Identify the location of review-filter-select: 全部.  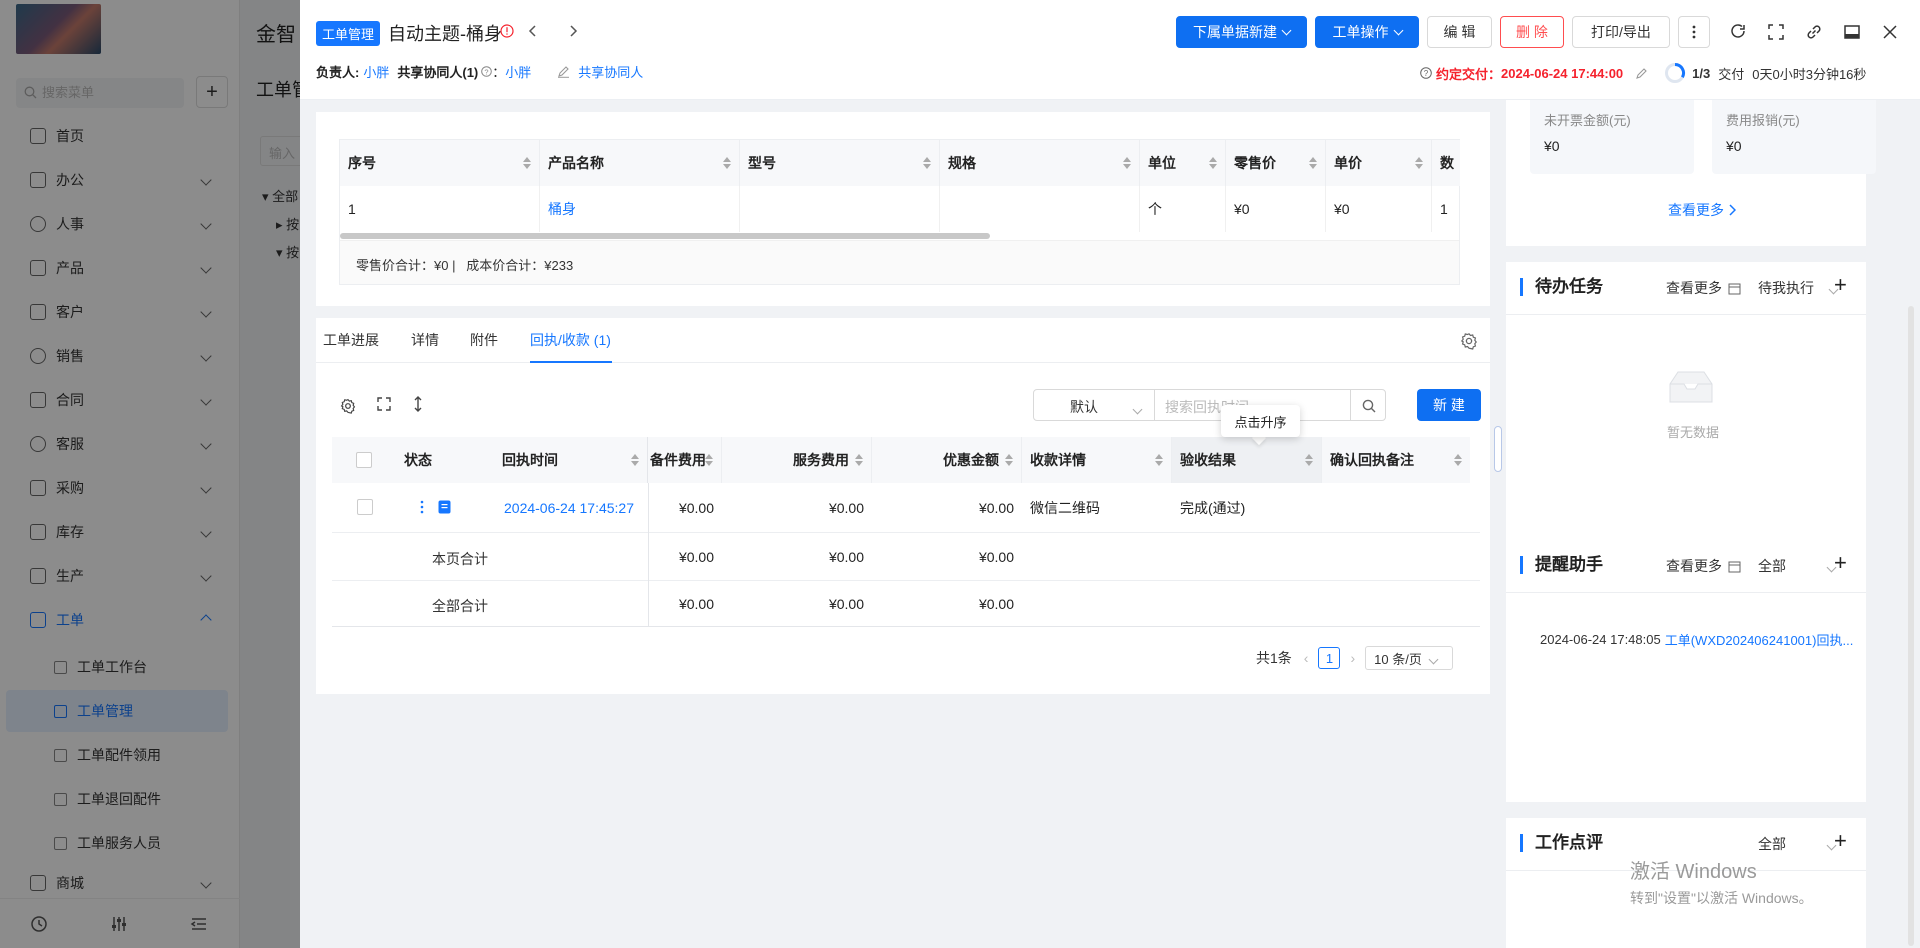
(1797, 844).